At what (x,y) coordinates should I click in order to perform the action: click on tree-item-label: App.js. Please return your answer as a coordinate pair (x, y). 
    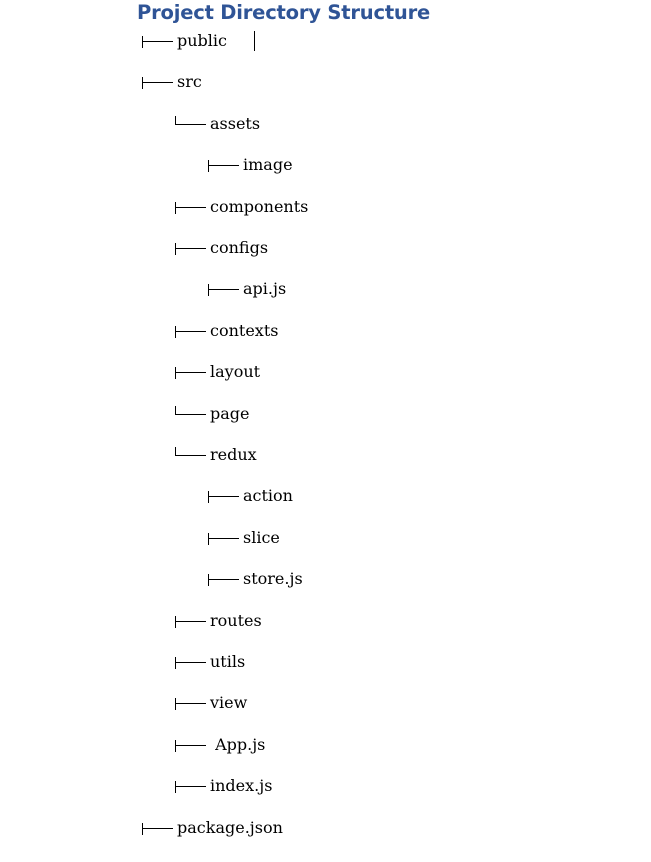
    Looking at the image, I should click on (238, 744).